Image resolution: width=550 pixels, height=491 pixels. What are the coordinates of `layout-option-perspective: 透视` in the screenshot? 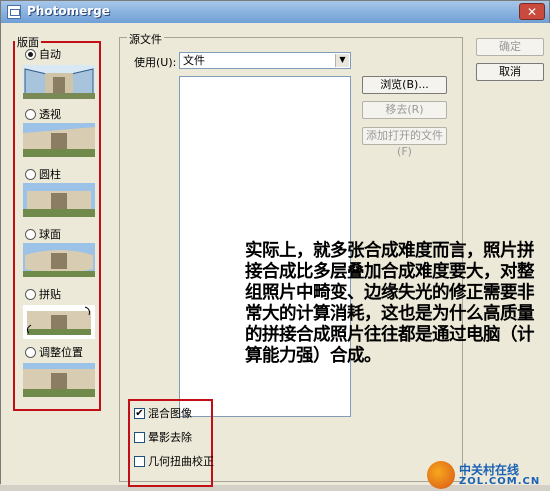 It's located at (43, 114).